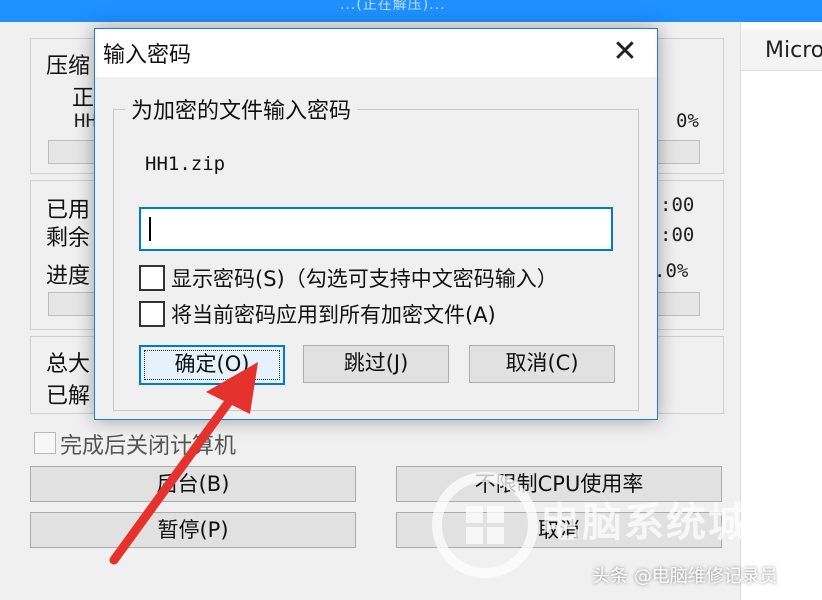 This screenshot has height=600, width=822. What do you see at coordinates (685, 576) in the screenshot?
I see `watermark-credit: 头条 @电脑维修记录员` at bounding box center [685, 576].